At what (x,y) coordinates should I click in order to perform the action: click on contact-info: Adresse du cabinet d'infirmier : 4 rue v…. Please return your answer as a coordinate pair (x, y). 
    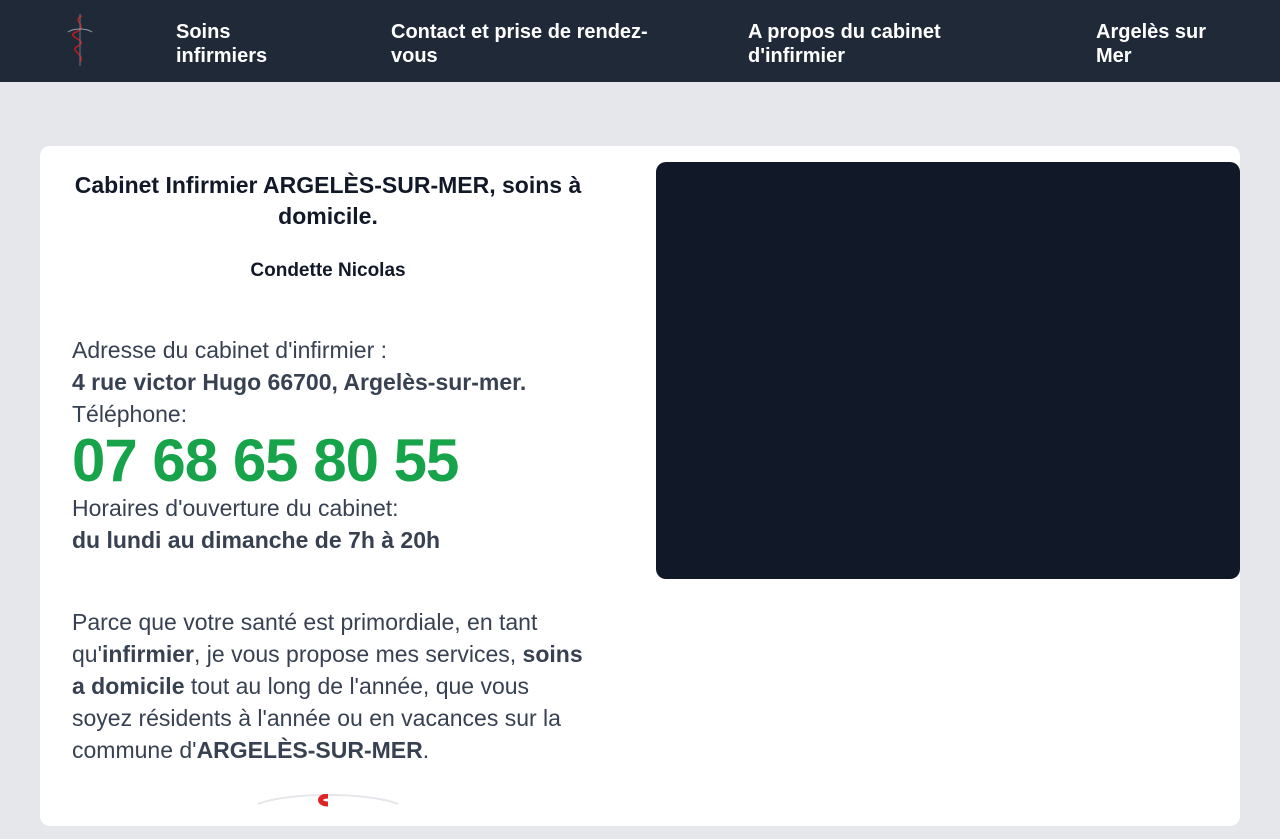
    Looking at the image, I should click on (328, 445).